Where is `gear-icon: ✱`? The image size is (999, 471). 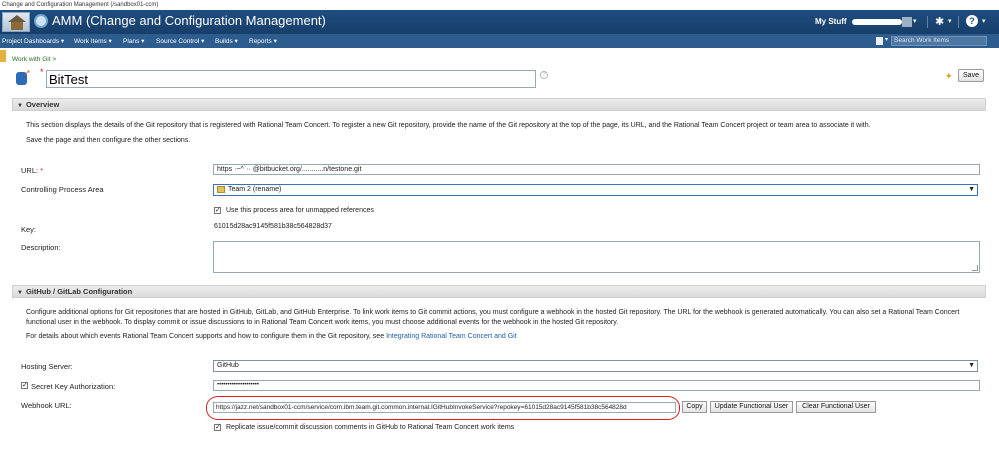
gear-icon: ✱ is located at coordinates (939, 21).